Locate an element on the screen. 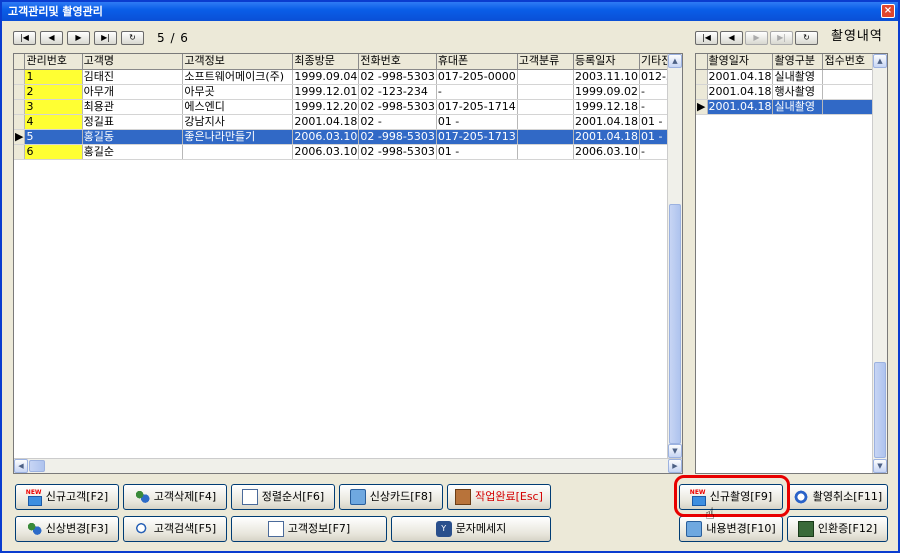 The image size is (900, 553). hscroll-thumb is located at coordinates (37, 466).